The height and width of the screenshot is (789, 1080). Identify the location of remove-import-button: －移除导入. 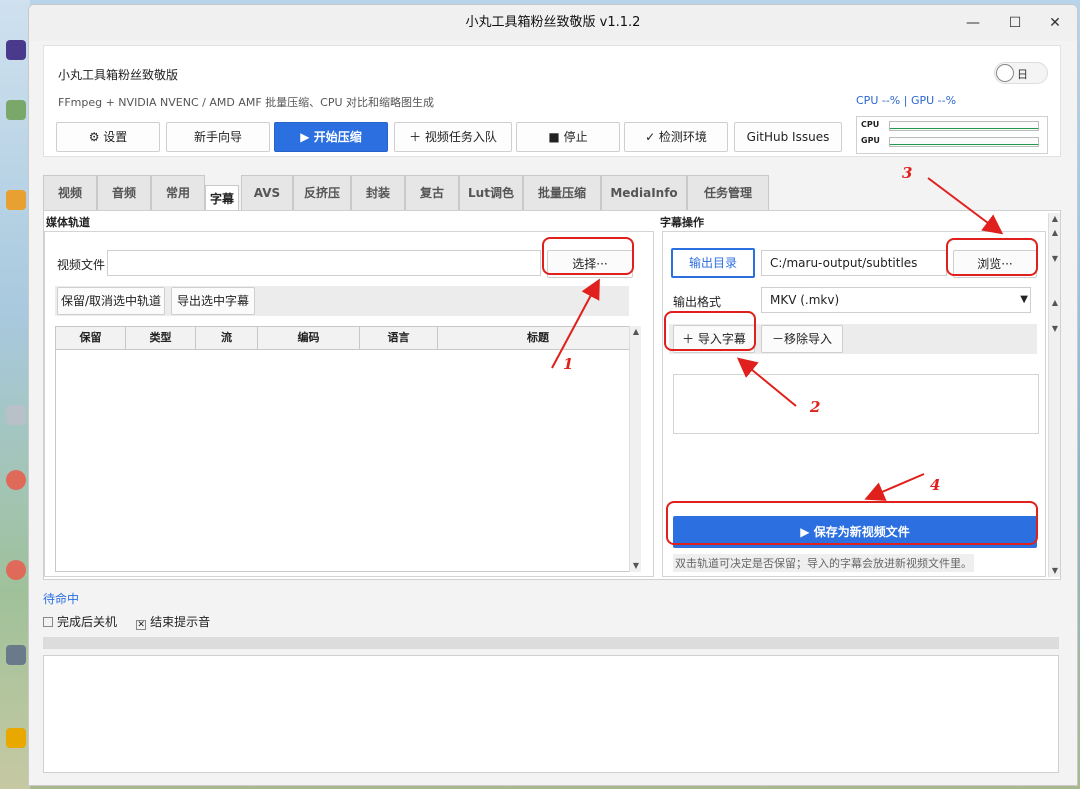
(802, 339).